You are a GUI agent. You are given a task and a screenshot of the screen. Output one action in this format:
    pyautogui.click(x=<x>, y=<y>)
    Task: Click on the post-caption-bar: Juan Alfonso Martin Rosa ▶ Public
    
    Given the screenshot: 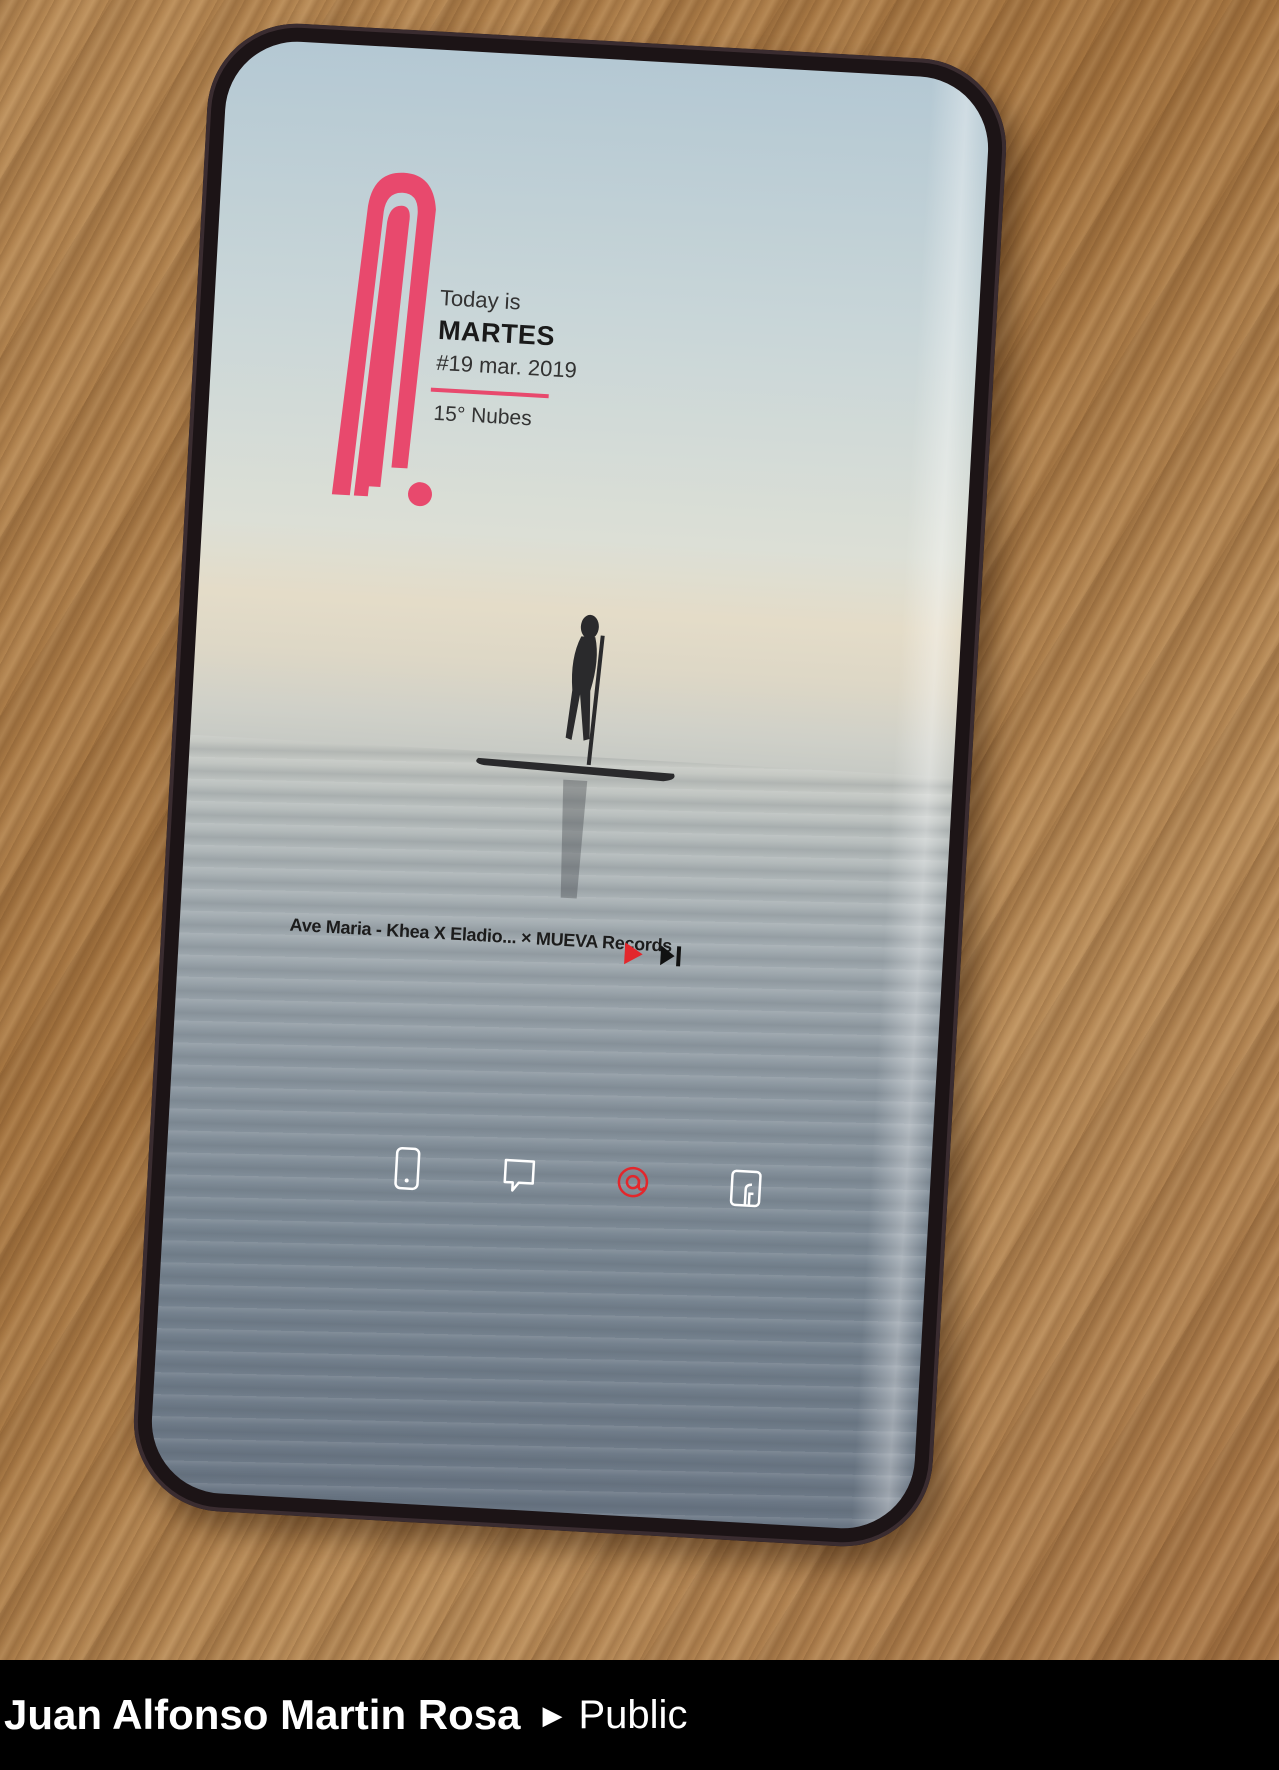 What is the action you would take?
    pyautogui.click(x=639, y=1715)
    